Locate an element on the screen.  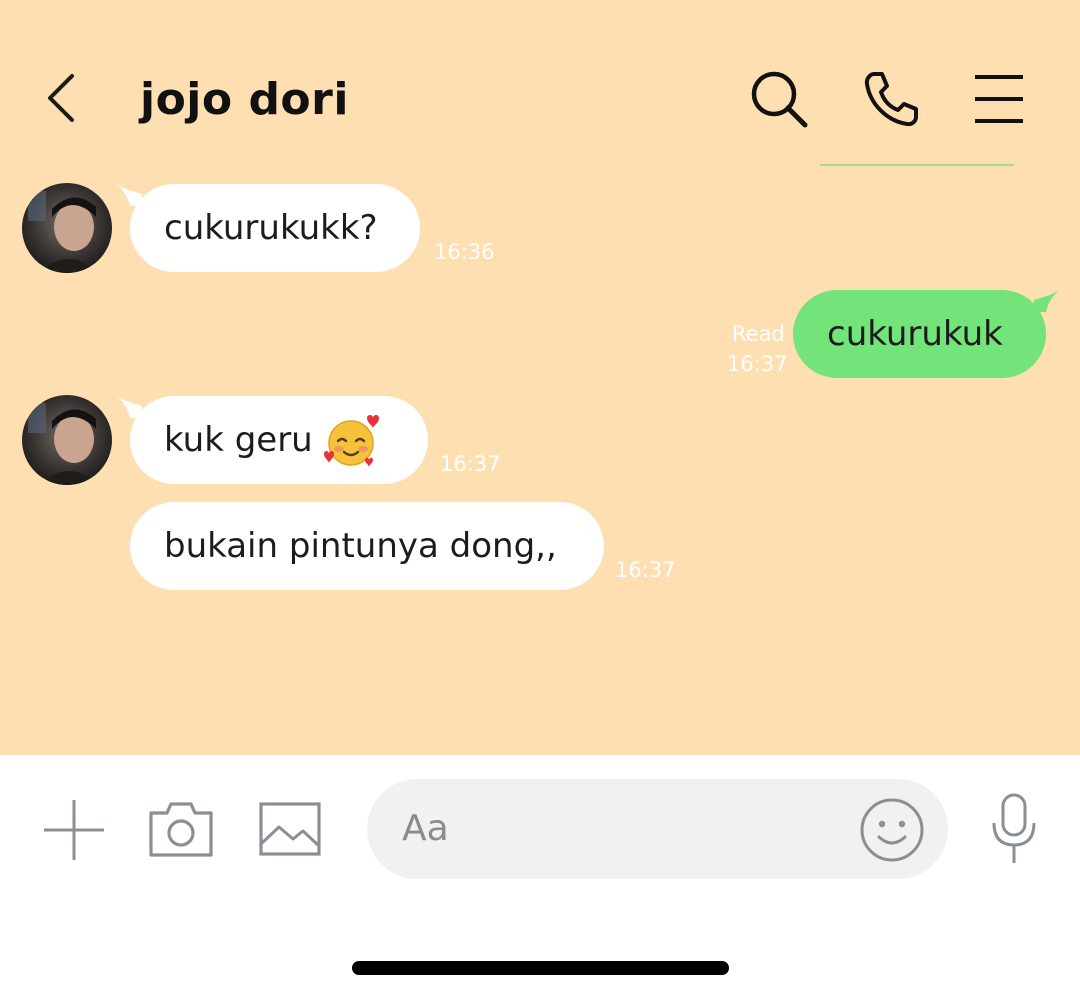
image-icon is located at coordinates (290, 829).